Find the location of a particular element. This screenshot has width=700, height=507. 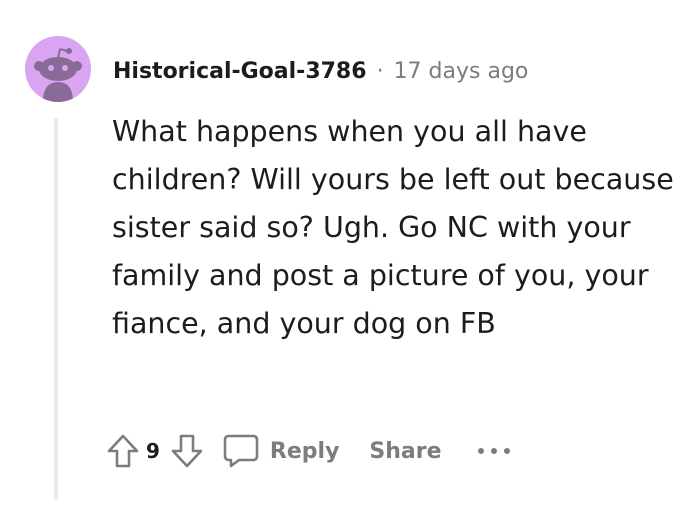

speech-bubble-icon is located at coordinates (241, 451).